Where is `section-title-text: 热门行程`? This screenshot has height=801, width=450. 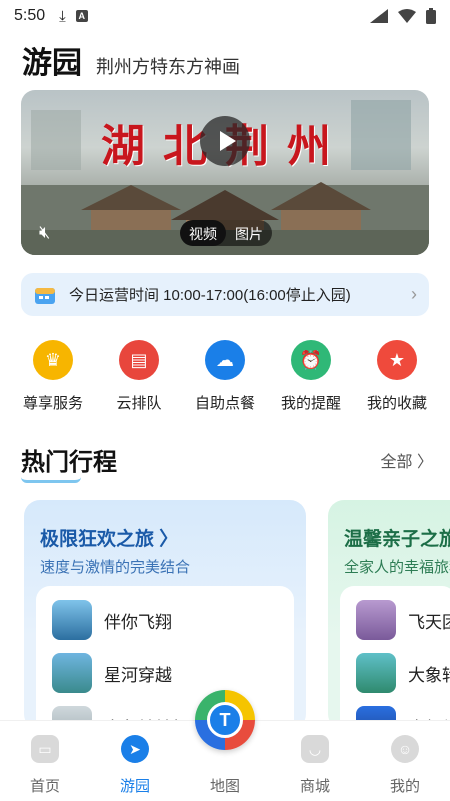
section-title-text: 热门行程 is located at coordinates (69, 462).